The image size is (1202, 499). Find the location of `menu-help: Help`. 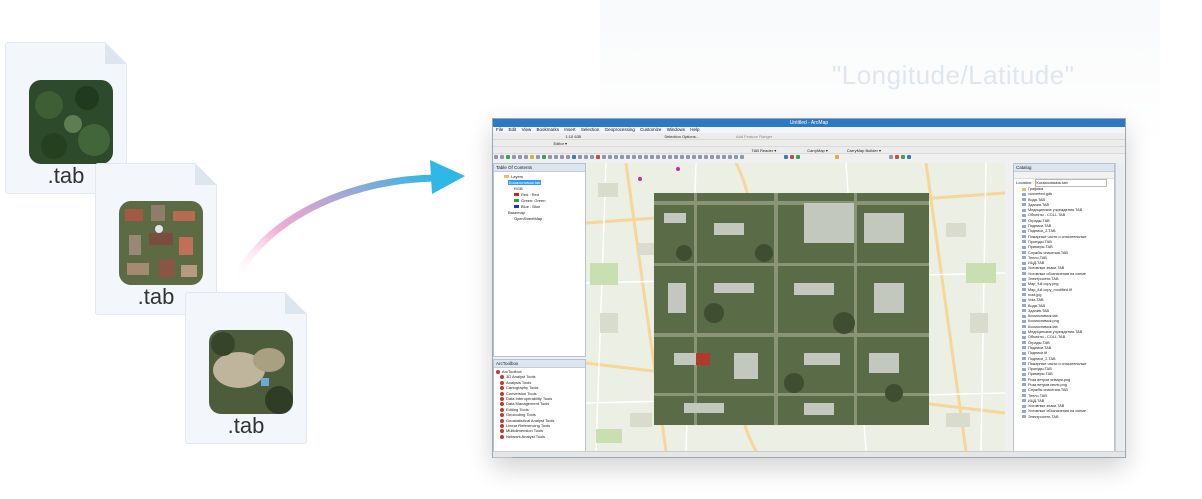

menu-help: Help is located at coordinates (694, 129).